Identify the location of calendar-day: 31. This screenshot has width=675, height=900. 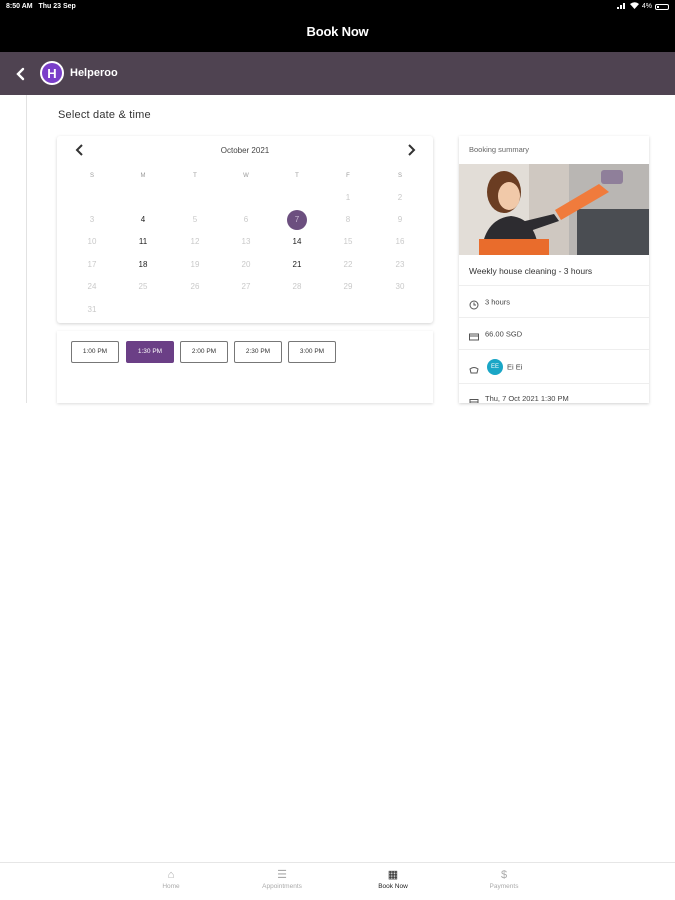
(92, 309).